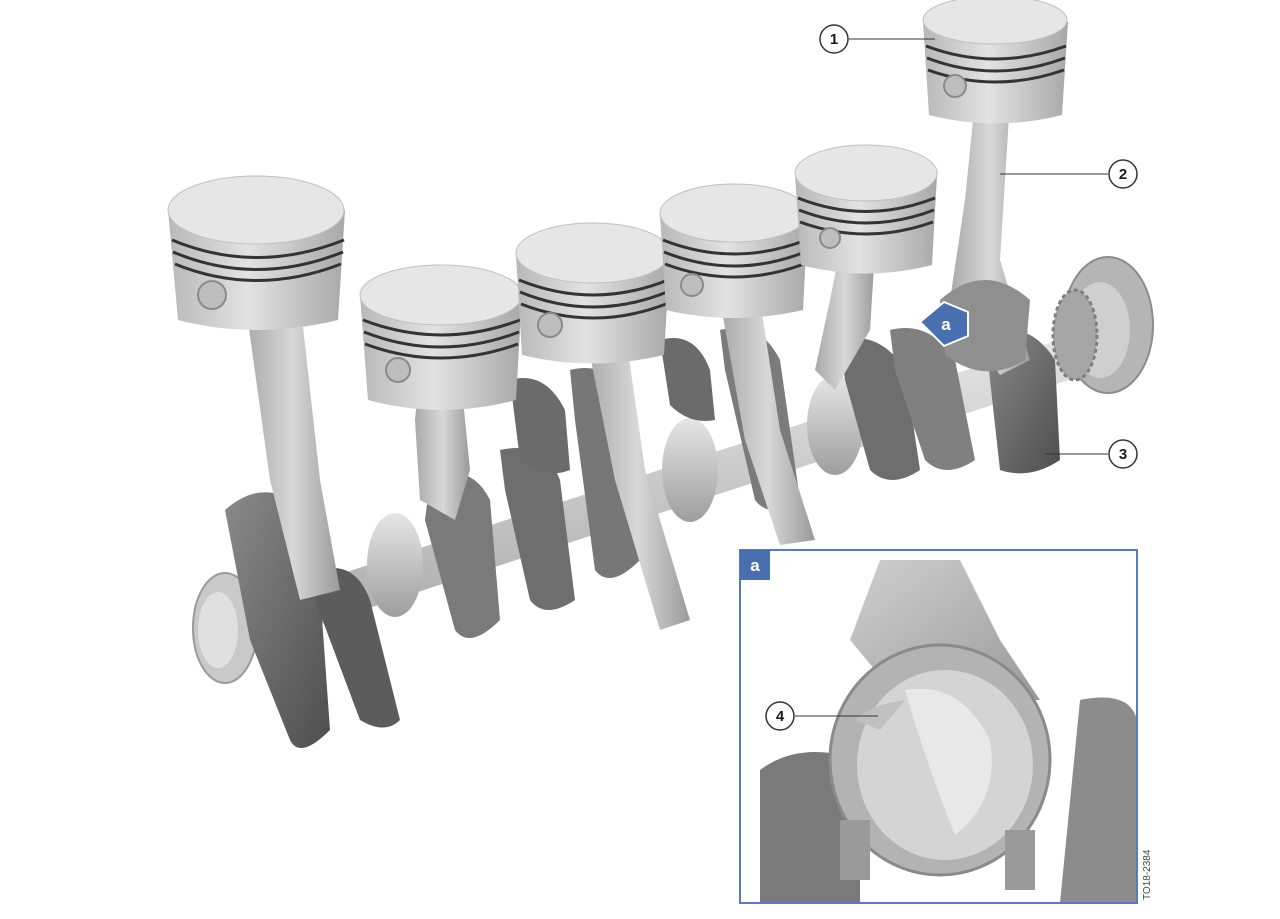 Image resolution: width=1280 pixels, height=919 pixels. Describe the element at coordinates (946, 726) in the screenshot. I see `detail-inset: a TO18-2384` at that location.